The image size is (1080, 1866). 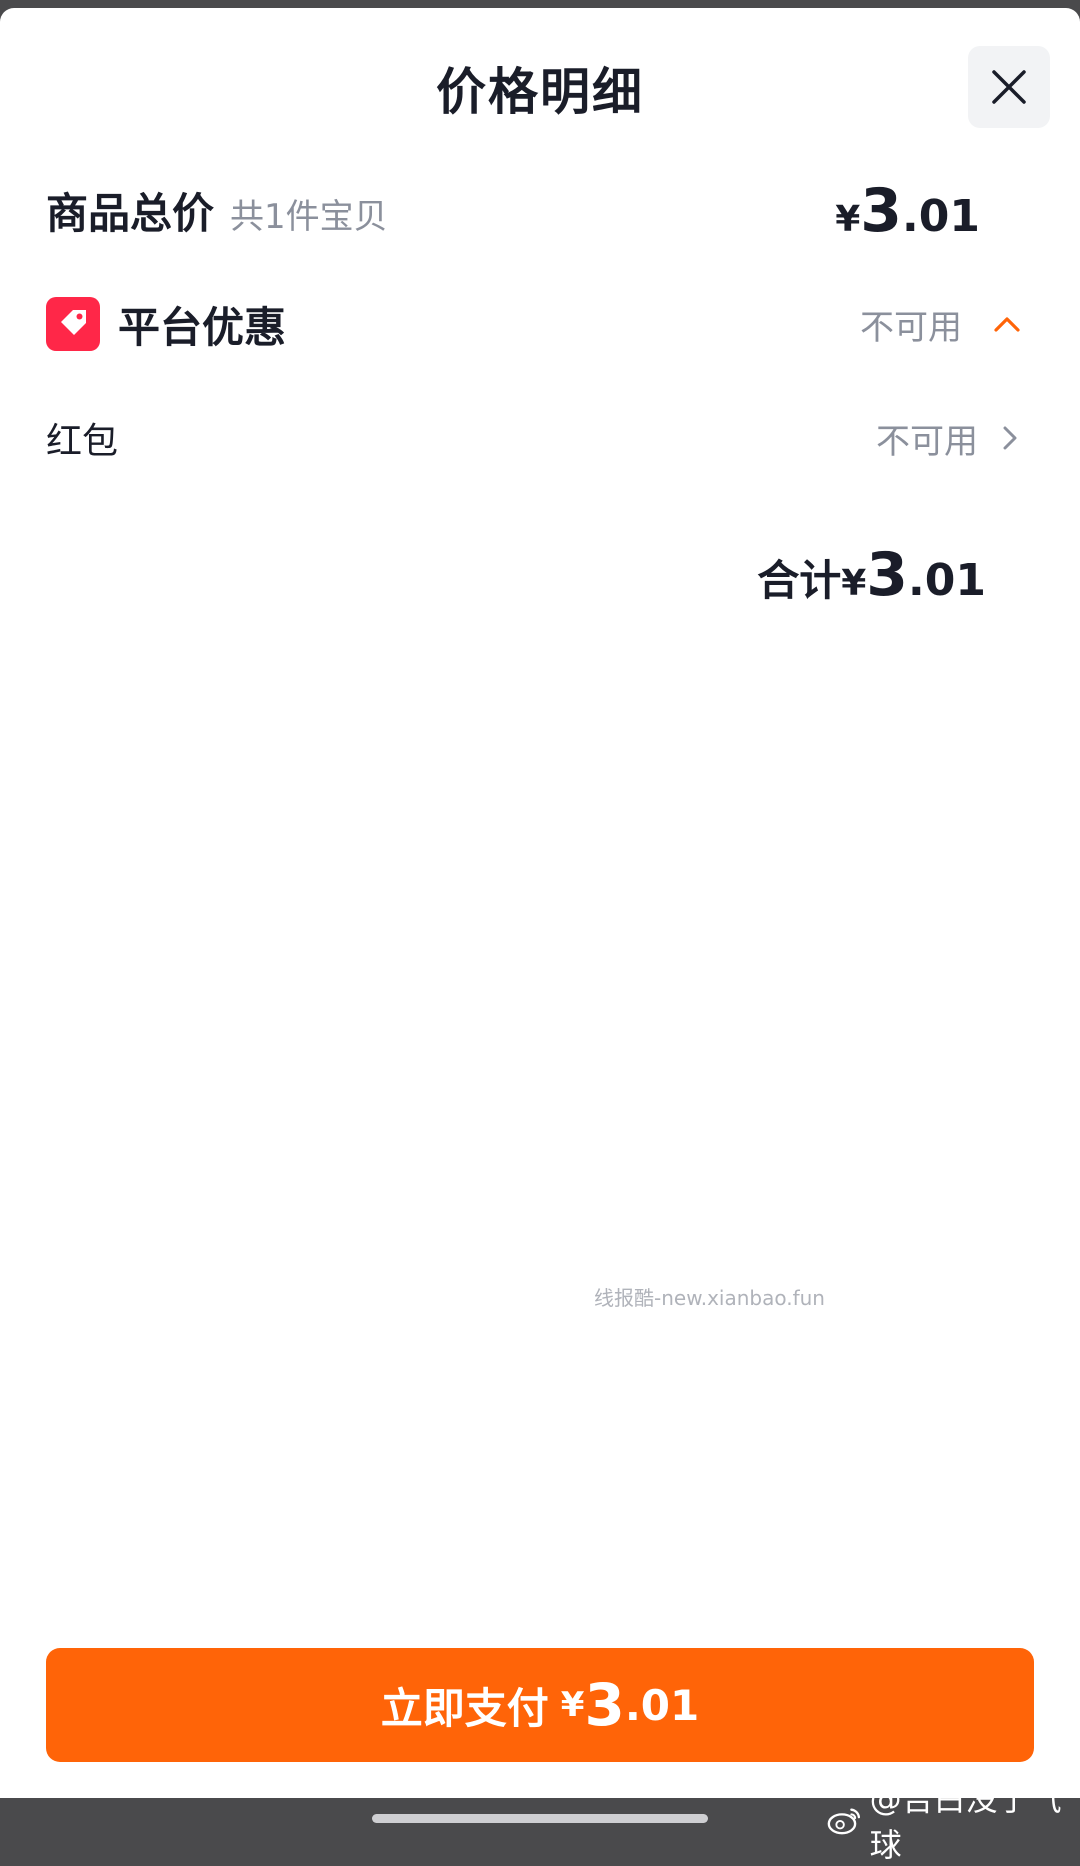 I want to click on home-indicator, so click(x=540, y=1818).